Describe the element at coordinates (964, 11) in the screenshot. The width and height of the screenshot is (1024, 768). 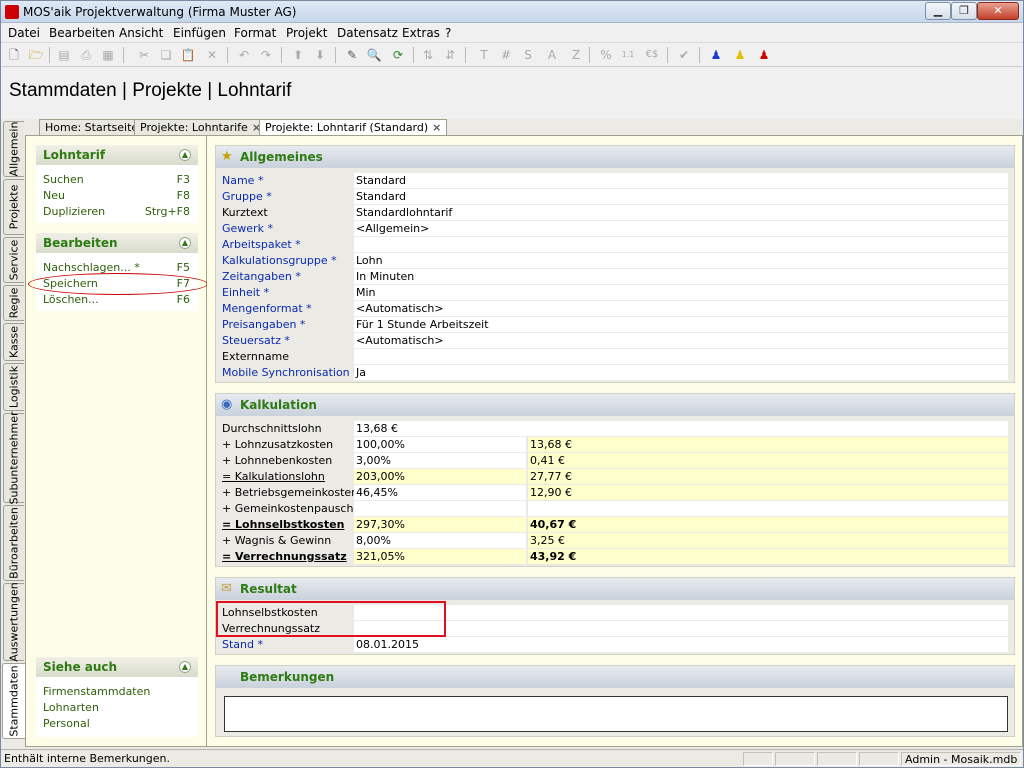
I see `maximize-button: ❐` at that location.